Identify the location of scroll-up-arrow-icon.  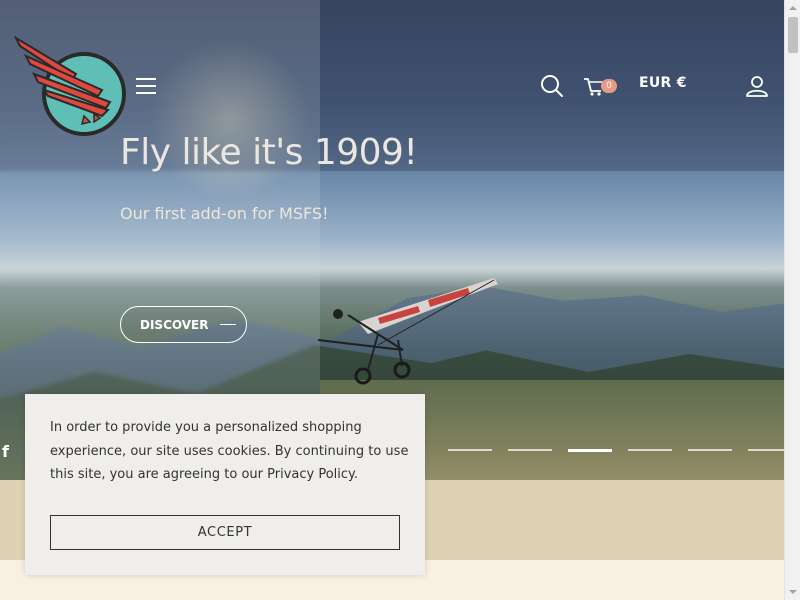
(792, 8).